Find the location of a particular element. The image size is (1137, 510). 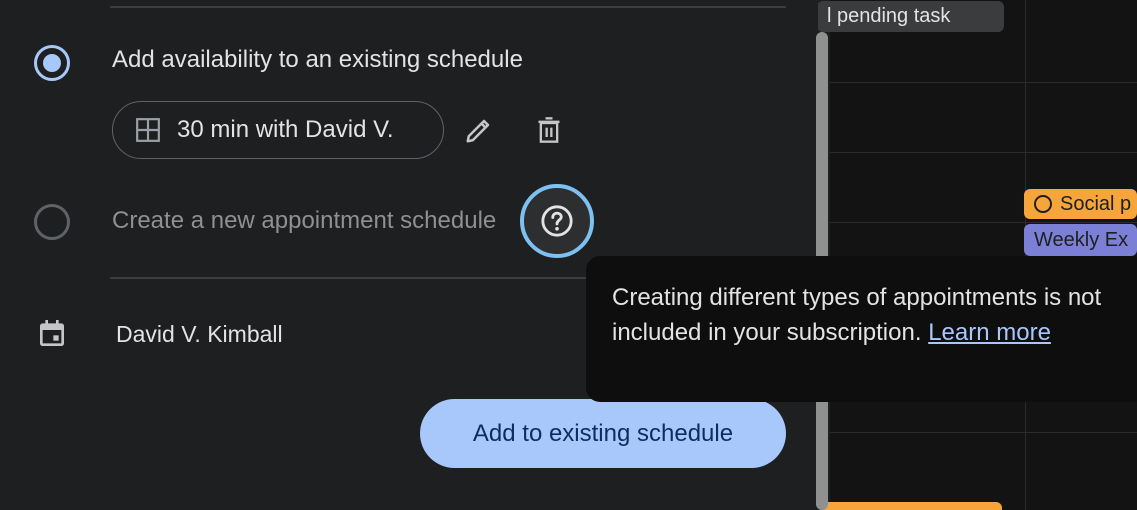

add-to-existing-schedule-button: Add to existing schedule is located at coordinates (603, 433).